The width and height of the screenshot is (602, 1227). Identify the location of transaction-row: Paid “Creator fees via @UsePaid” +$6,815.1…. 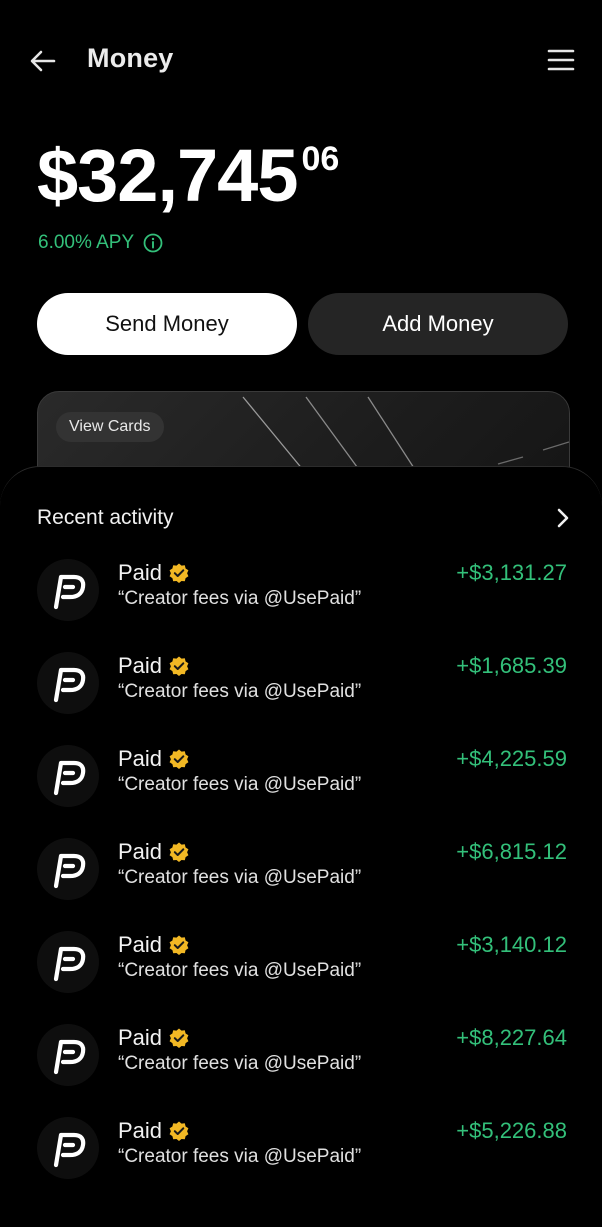
(301, 876).